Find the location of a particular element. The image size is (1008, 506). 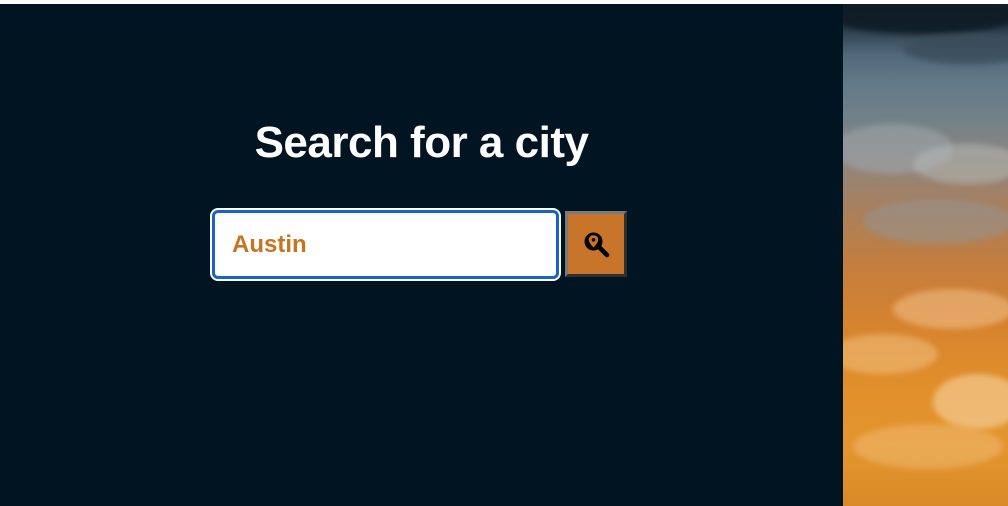

city-search-input is located at coordinates (385, 244).